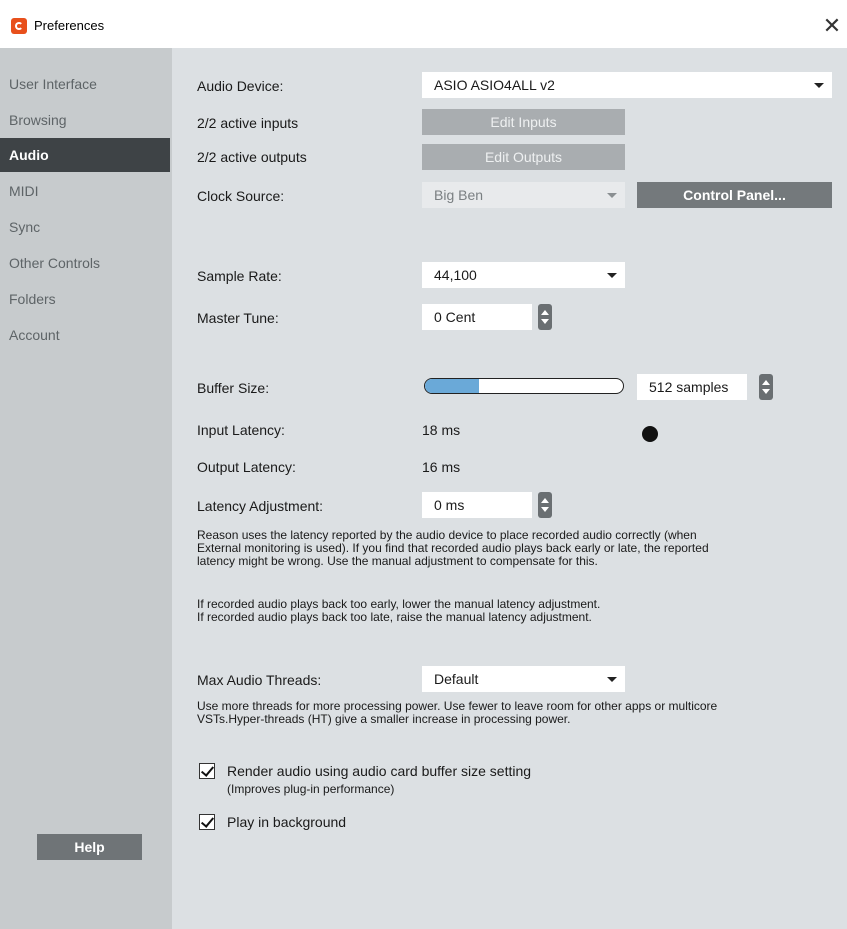  What do you see at coordinates (452, 386) in the screenshot?
I see `buffer-slider-fill` at bounding box center [452, 386].